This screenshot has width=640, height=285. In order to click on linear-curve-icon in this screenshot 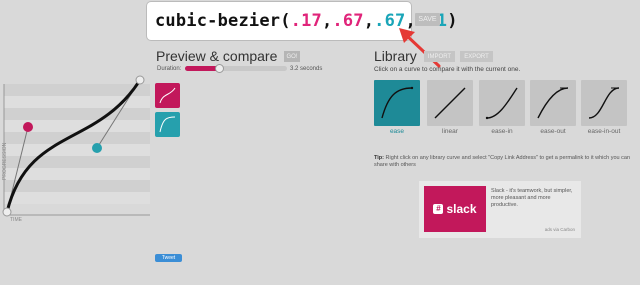, I will do `click(450, 103)`.